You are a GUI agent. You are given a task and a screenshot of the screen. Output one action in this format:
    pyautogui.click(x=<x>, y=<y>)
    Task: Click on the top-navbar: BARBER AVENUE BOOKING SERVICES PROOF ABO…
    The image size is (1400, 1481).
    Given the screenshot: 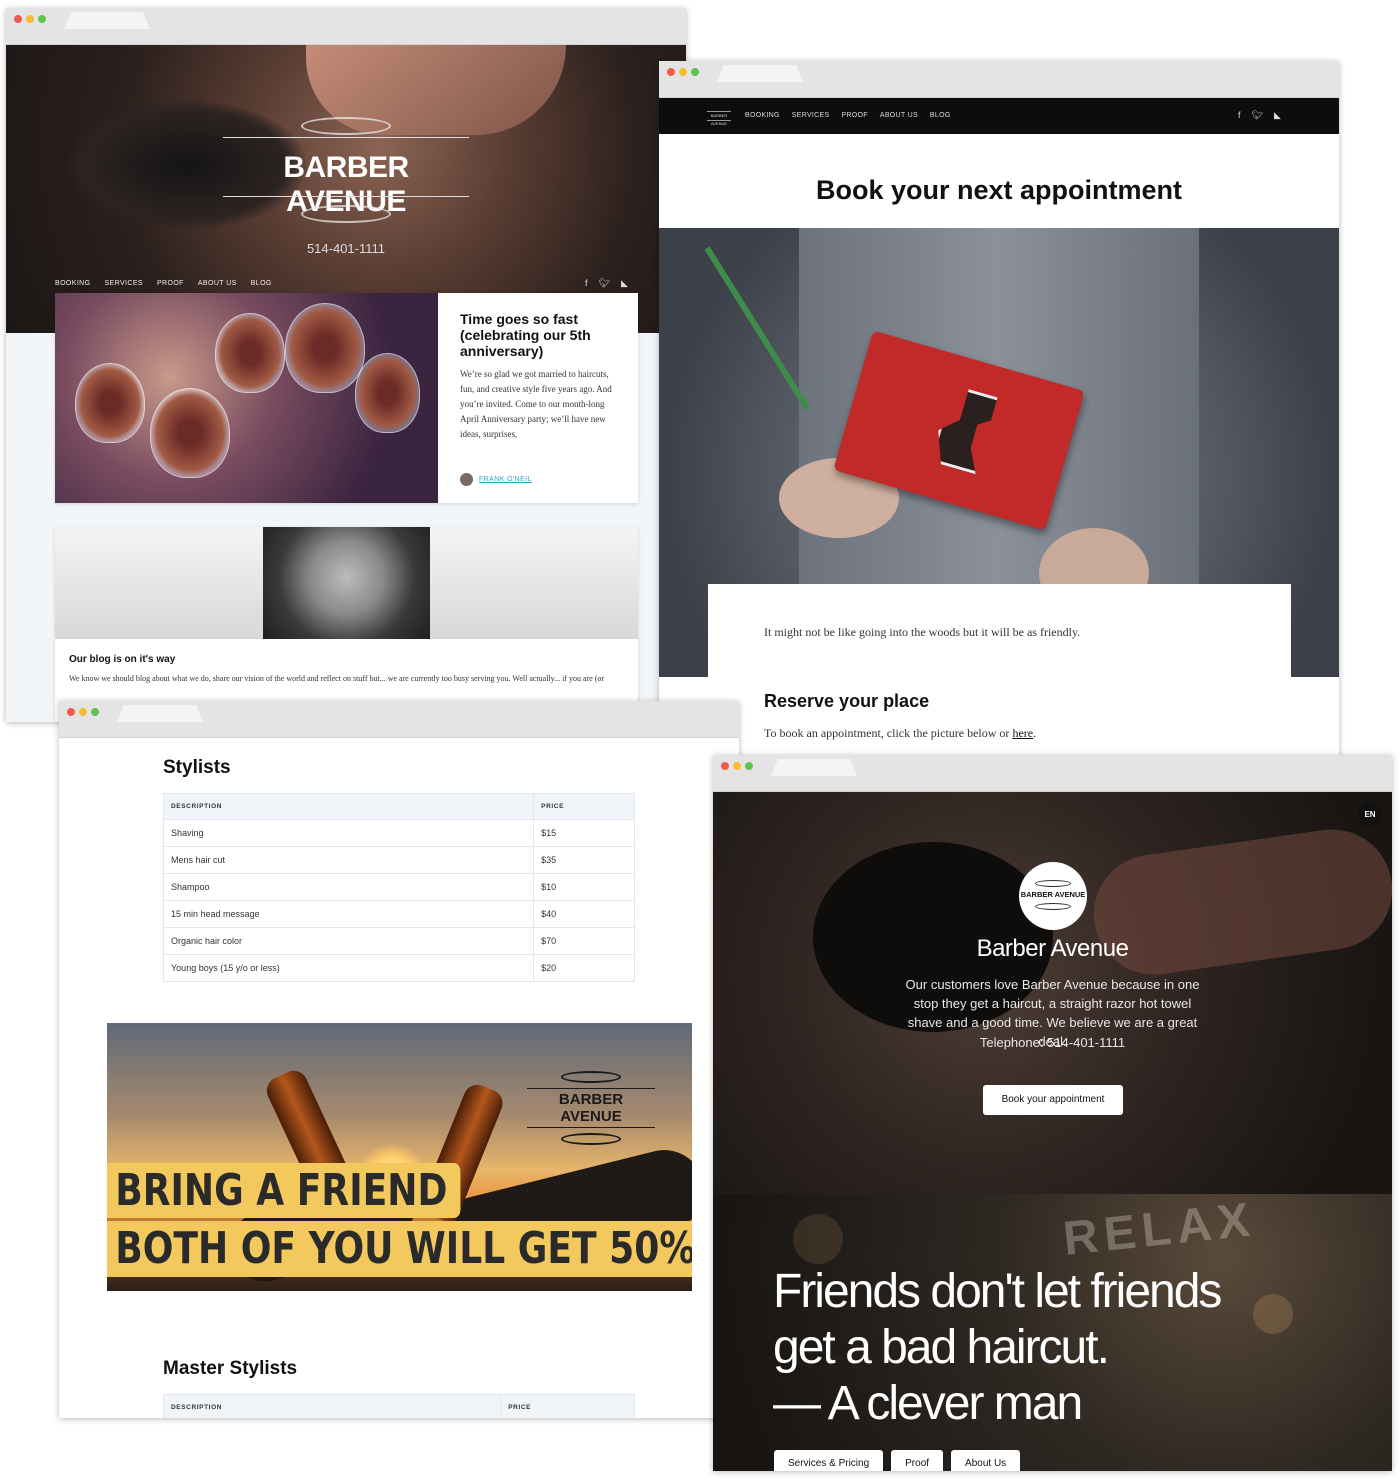 What is the action you would take?
    pyautogui.click(x=999, y=116)
    